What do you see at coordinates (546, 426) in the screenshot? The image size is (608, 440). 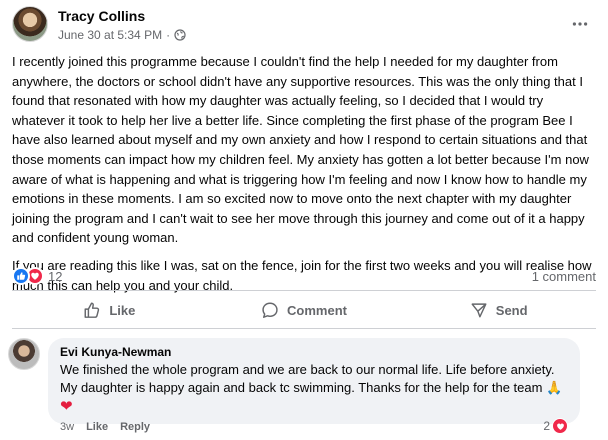 I see `comment-reaction-count: 2` at bounding box center [546, 426].